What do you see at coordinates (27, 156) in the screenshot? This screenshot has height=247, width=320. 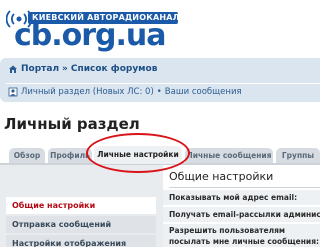 I see `tab-overview: Обзор` at bounding box center [27, 156].